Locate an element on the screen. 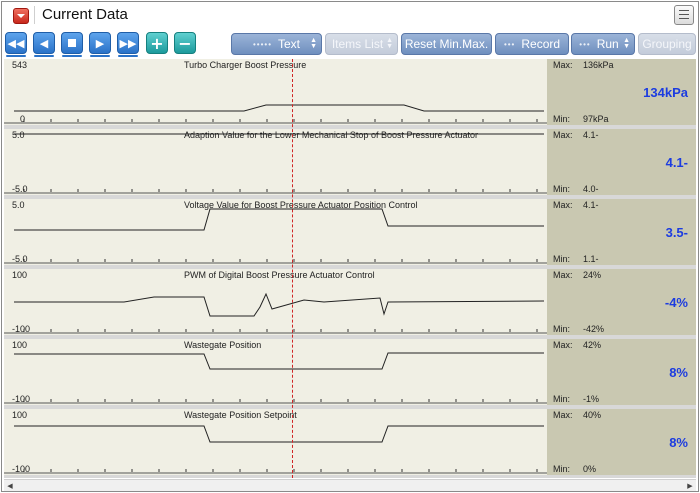  document-icon is located at coordinates (684, 15).